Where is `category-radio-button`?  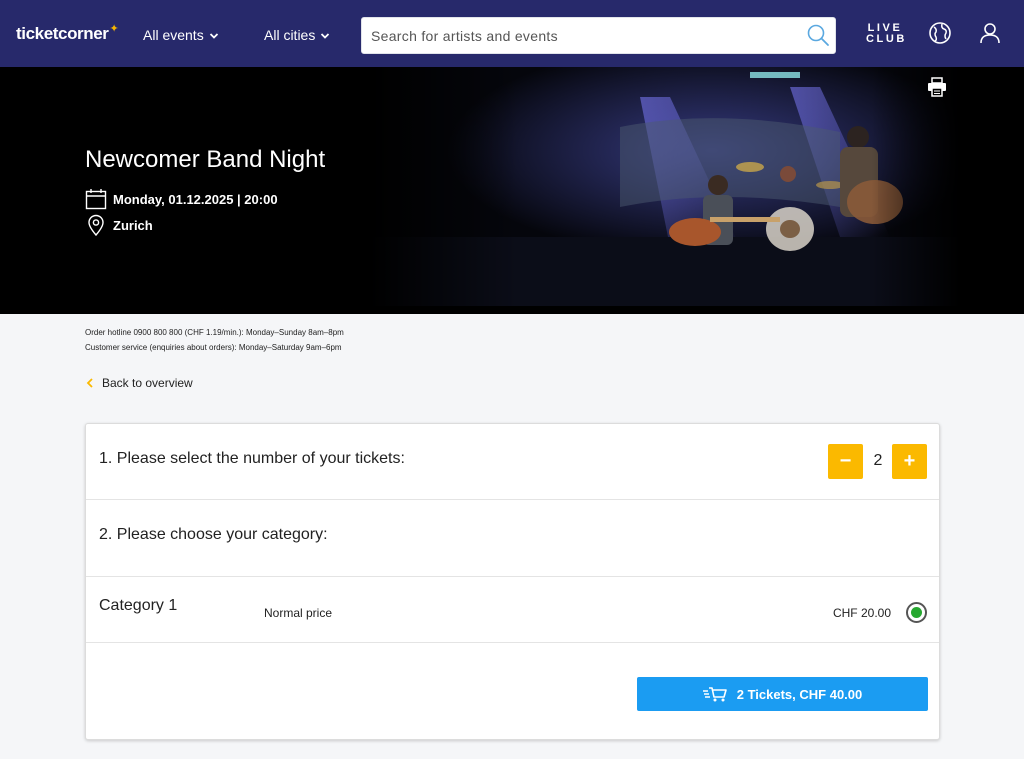 category-radio-button is located at coordinates (916, 612).